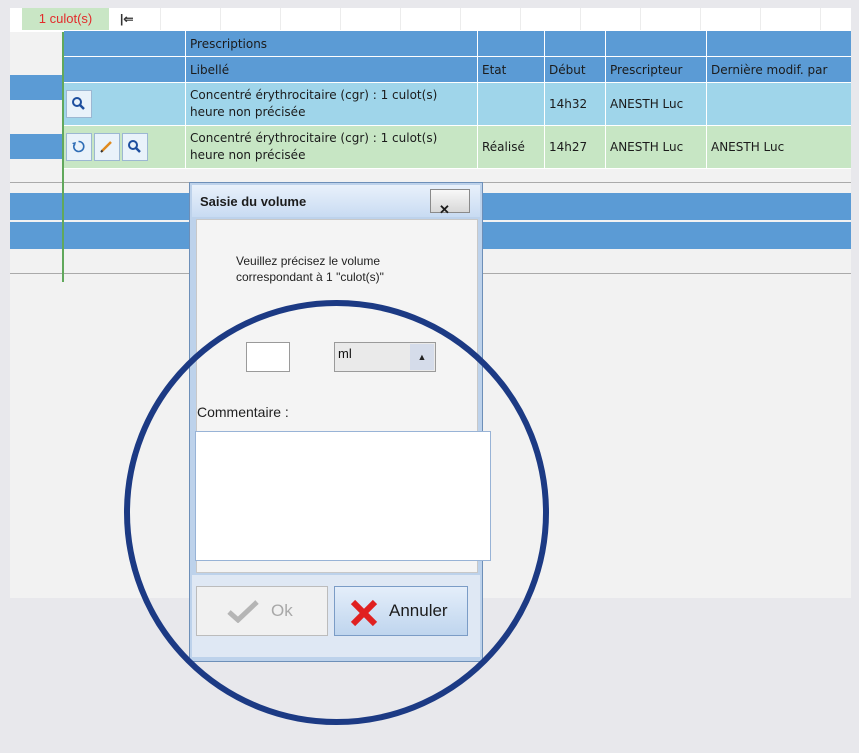  Describe the element at coordinates (253, 201) in the screenshot. I see `dialog-title: Saisie du volume` at that location.